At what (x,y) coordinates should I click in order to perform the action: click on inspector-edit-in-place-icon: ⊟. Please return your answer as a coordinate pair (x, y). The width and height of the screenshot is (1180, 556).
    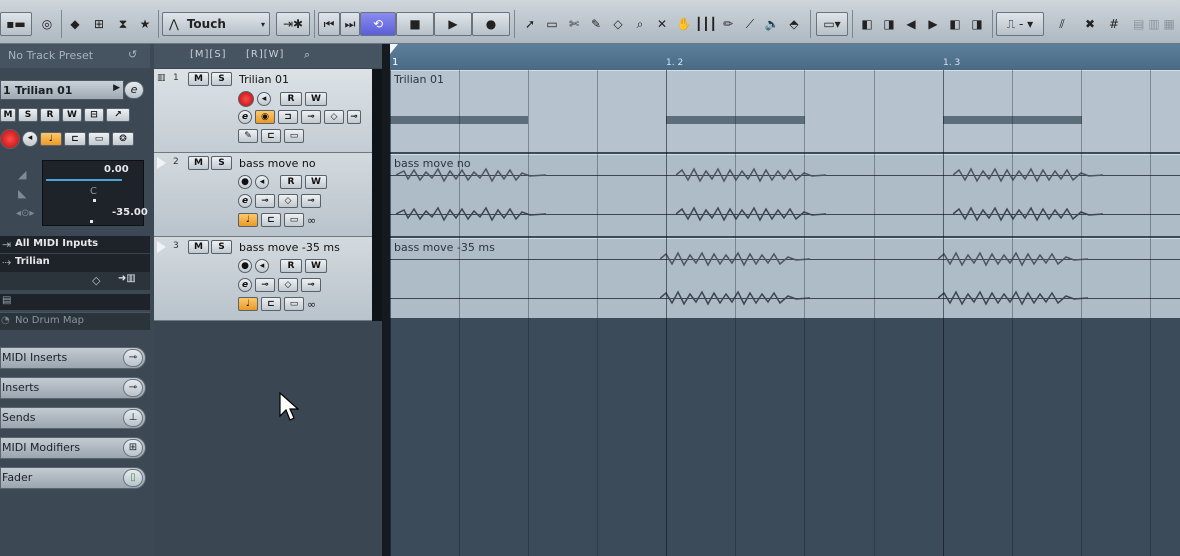
    Looking at the image, I should click on (94, 115).